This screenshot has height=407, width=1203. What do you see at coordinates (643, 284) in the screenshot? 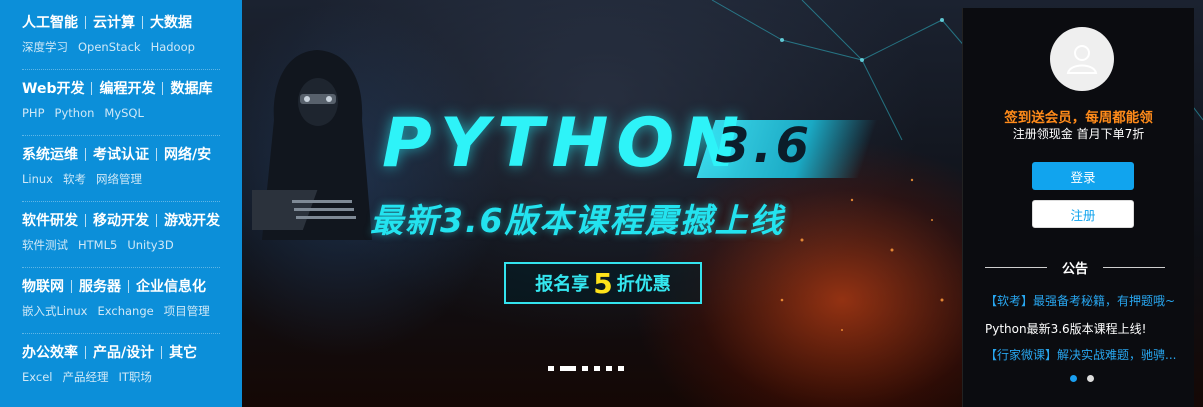
I see `promo-suffix: 折优惠` at bounding box center [643, 284].